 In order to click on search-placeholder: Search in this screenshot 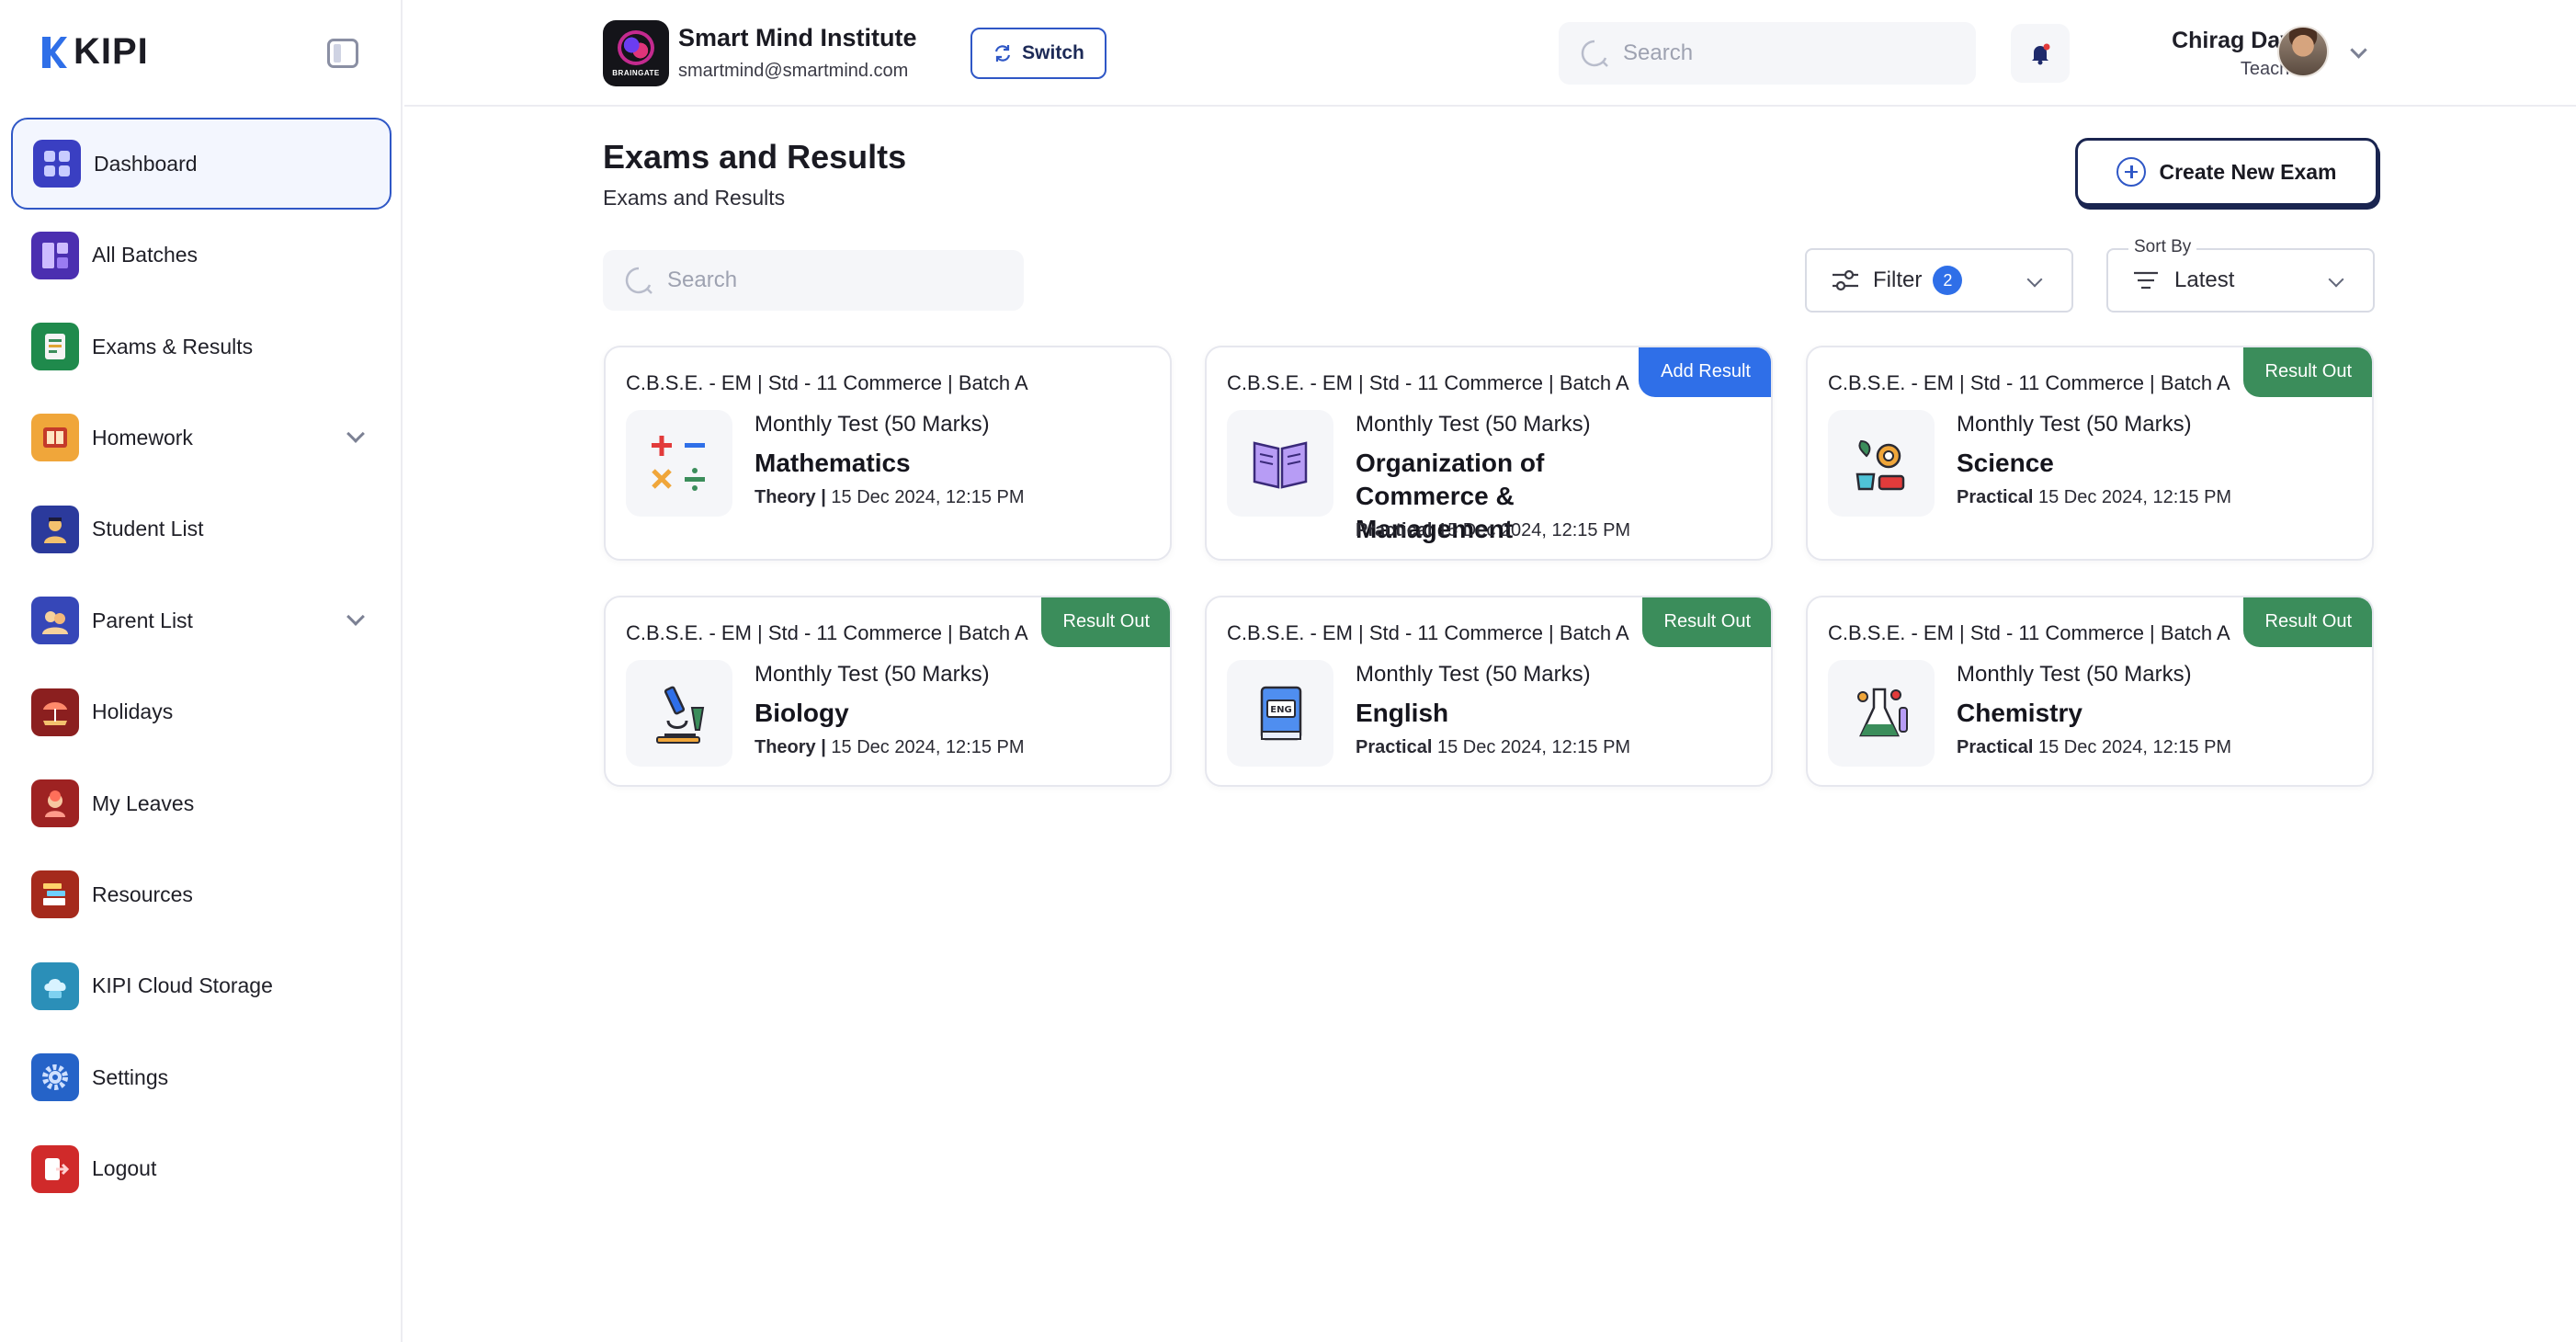, I will do `click(702, 279)`.